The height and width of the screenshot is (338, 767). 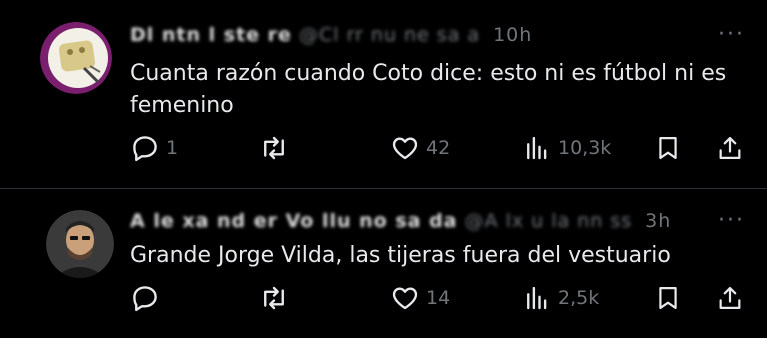 I want to click on reply-button: 1, so click(x=154, y=148).